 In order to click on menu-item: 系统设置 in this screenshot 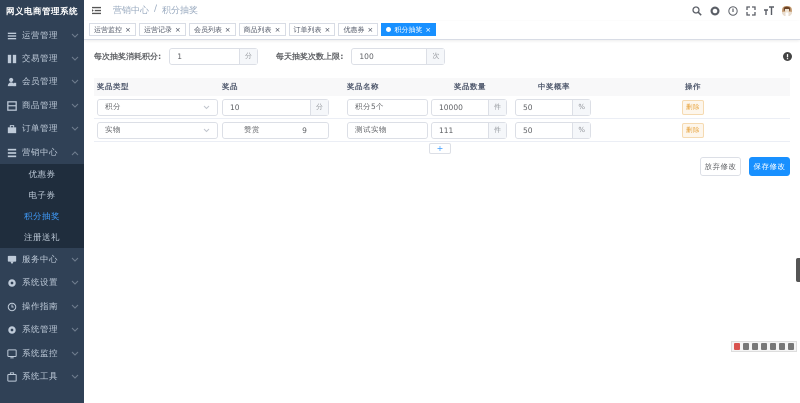, I will do `click(42, 284)`.